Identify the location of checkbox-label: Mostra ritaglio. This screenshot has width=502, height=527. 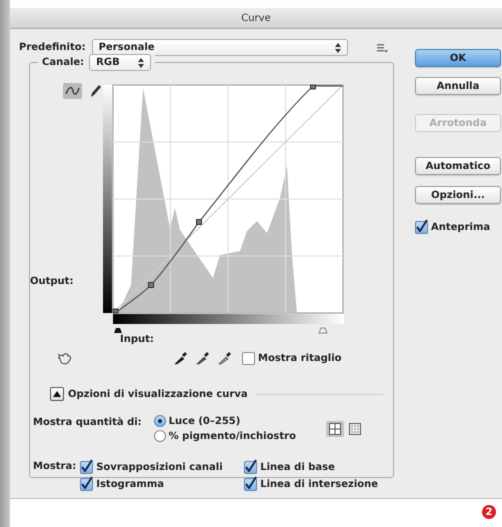
(300, 358).